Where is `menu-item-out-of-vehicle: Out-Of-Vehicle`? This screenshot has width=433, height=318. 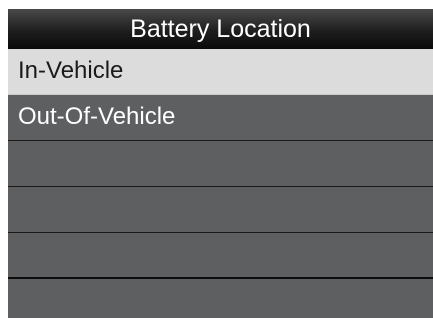
menu-item-out-of-vehicle: Out-Of-Vehicle is located at coordinates (220, 118).